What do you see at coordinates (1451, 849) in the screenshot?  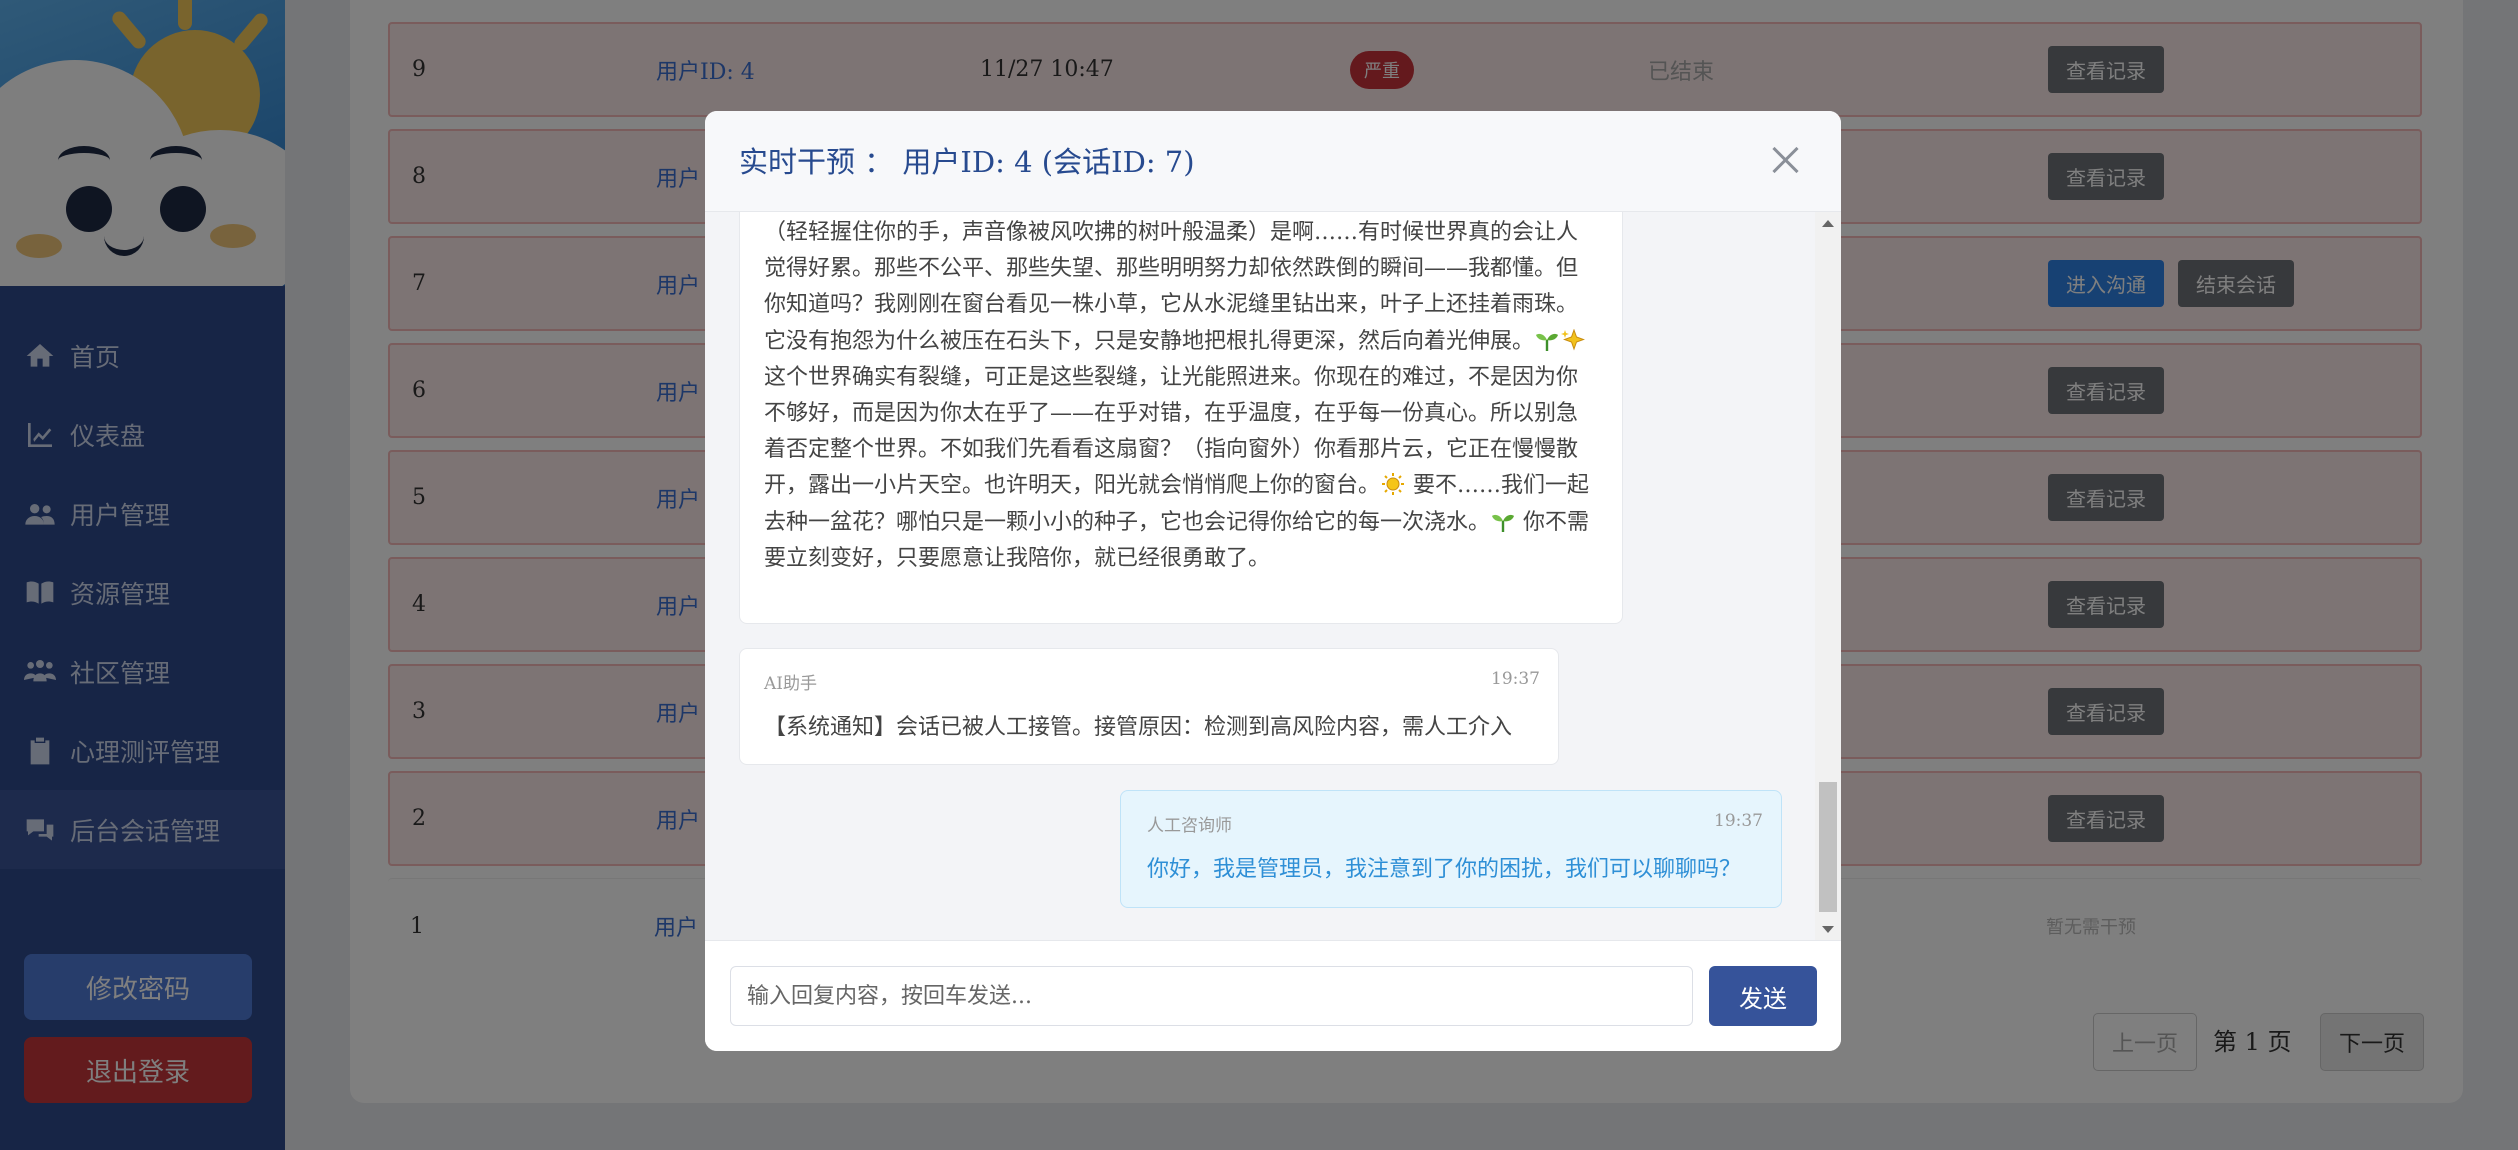 I see `counselor-message-bubble: 人工咨询师 19:37 你好，我是管理员，我注意到了你的困扰，我们可以聊聊吗？` at bounding box center [1451, 849].